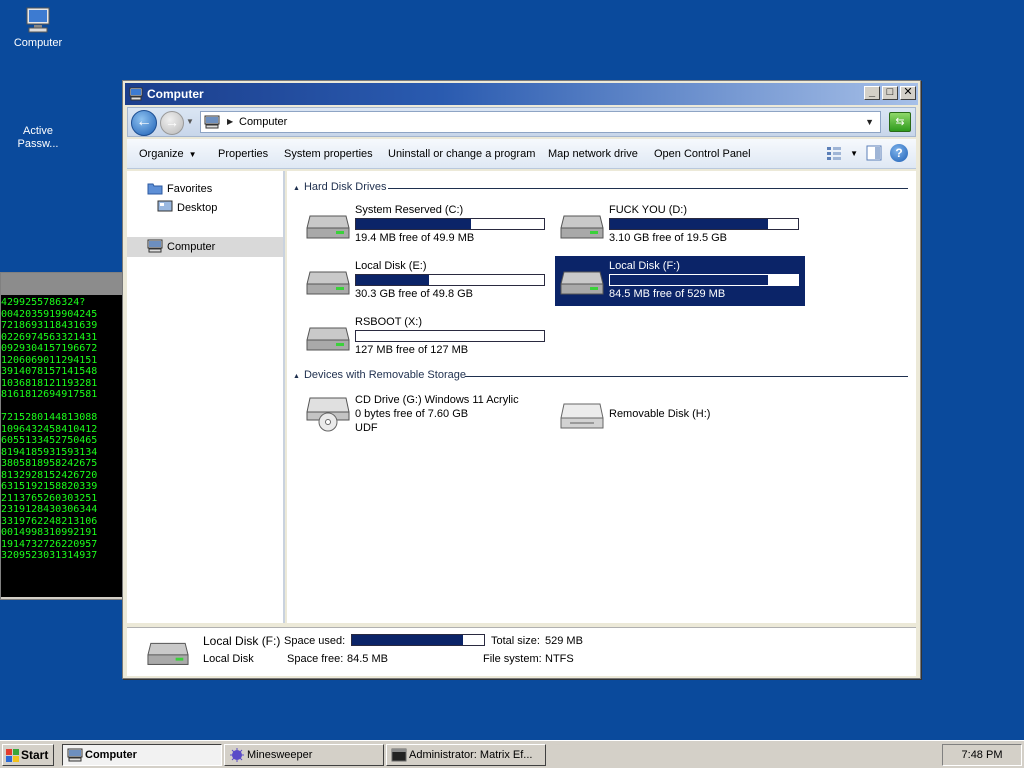  What do you see at coordinates (564, 641) in the screenshot?
I see `details-total-size-value: 529 MB` at bounding box center [564, 641].